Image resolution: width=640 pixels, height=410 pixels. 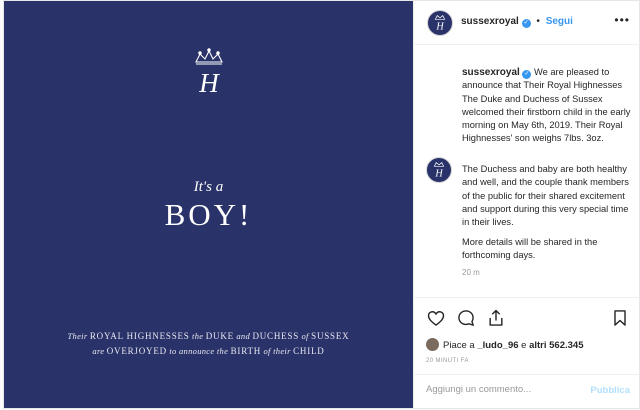 I want to click on bookmark-icon, so click(x=620, y=318).